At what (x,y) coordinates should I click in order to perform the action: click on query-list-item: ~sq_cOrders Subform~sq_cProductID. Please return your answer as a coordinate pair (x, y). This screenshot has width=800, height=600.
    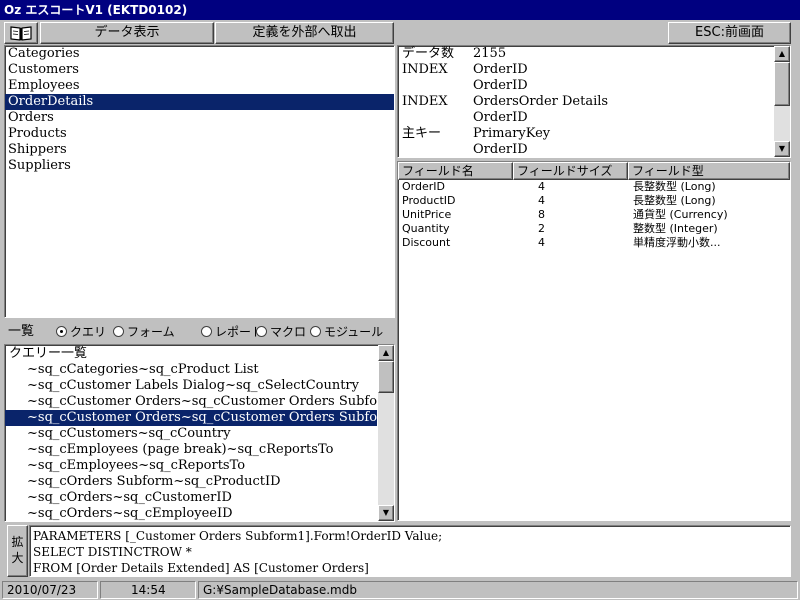
    Looking at the image, I should click on (191, 482).